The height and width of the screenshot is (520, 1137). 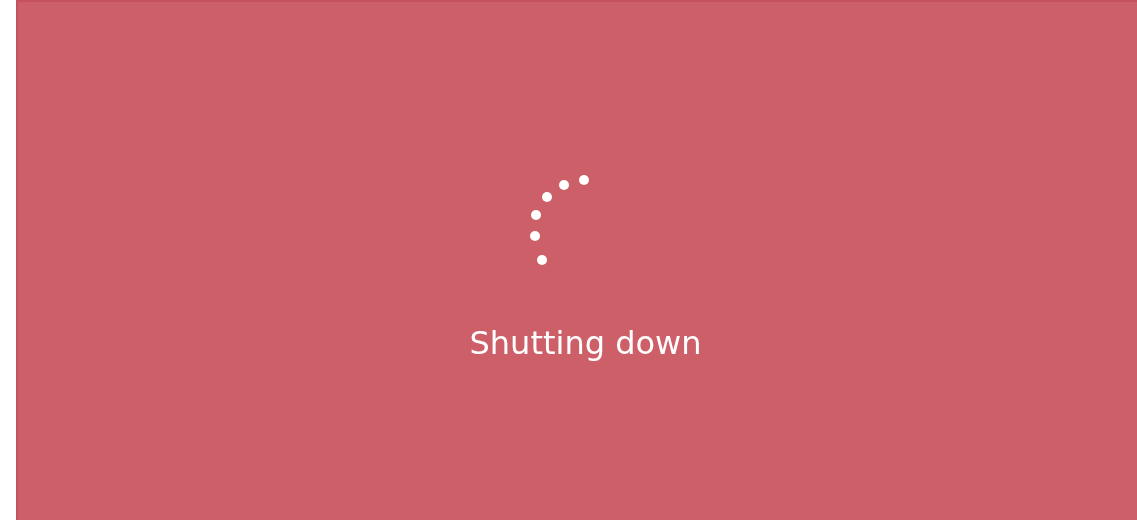 What do you see at coordinates (559, 220) in the screenshot?
I see `spinner-icon` at bounding box center [559, 220].